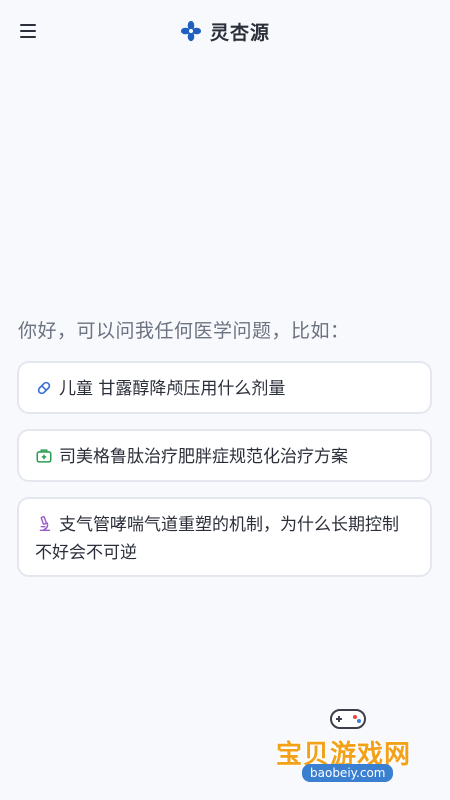 This screenshot has height=800, width=450. What do you see at coordinates (191, 31) in the screenshot?
I see `flower-logo-icon` at bounding box center [191, 31].